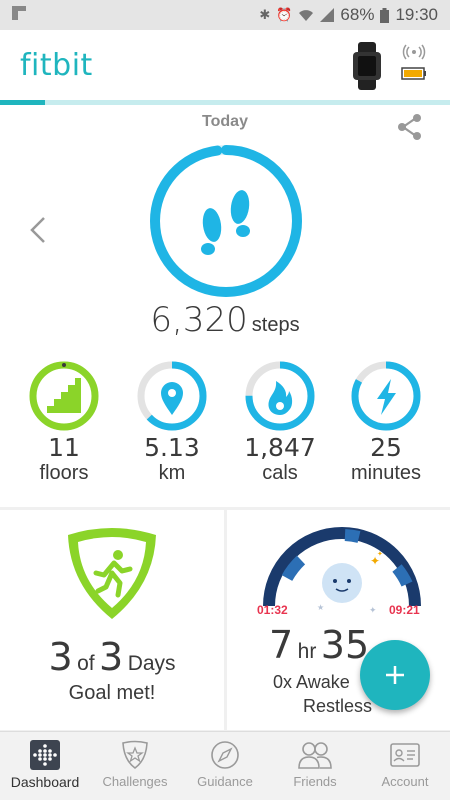 Image resolution: width=450 pixels, height=800 pixels. Describe the element at coordinates (265, 14) in the screenshot. I see `bluetooth-icon: ✱` at that location.